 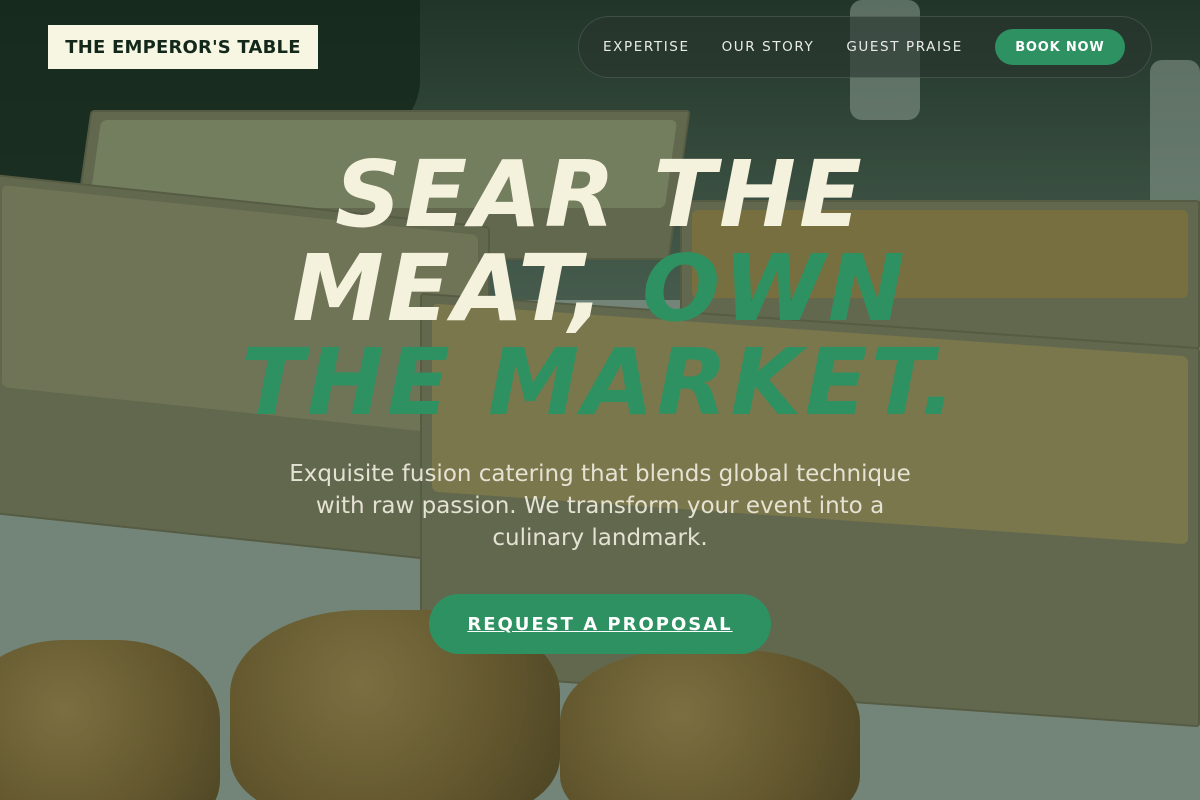 I want to click on nav-item-guest-praise: GUEST PRAISE, so click(x=904, y=47).